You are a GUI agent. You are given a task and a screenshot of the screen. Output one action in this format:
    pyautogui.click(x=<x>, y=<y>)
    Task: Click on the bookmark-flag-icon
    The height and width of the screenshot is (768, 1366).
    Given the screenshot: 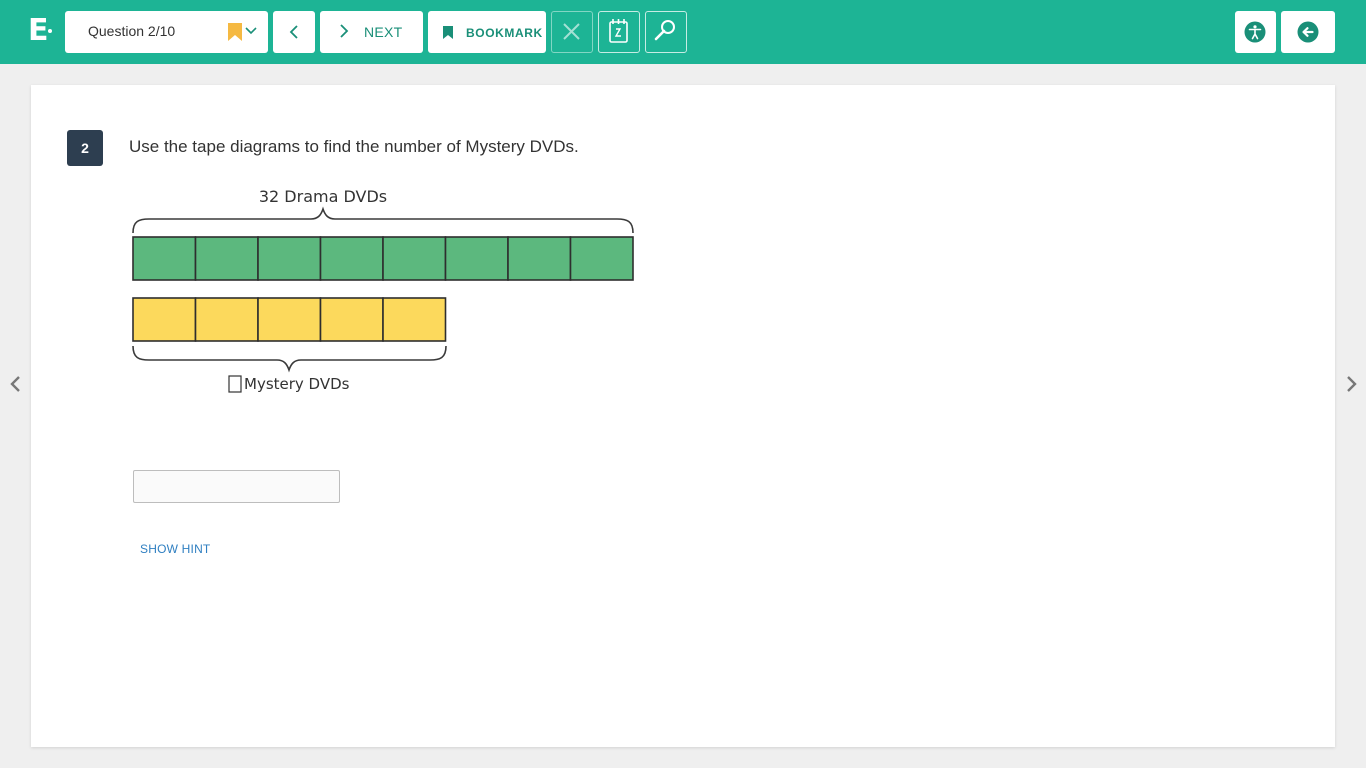 What is the action you would take?
    pyautogui.click(x=235, y=32)
    